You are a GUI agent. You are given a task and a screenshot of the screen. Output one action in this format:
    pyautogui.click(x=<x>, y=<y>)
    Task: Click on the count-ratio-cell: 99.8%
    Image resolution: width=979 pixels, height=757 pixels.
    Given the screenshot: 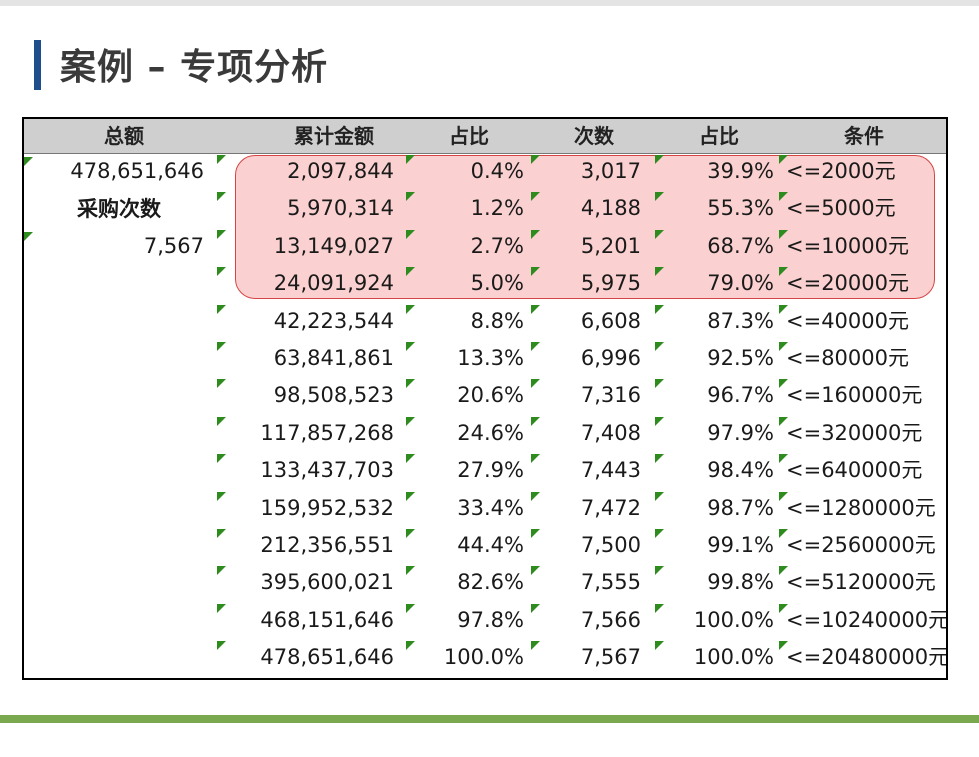 What is the action you would take?
    pyautogui.click(x=740, y=582)
    